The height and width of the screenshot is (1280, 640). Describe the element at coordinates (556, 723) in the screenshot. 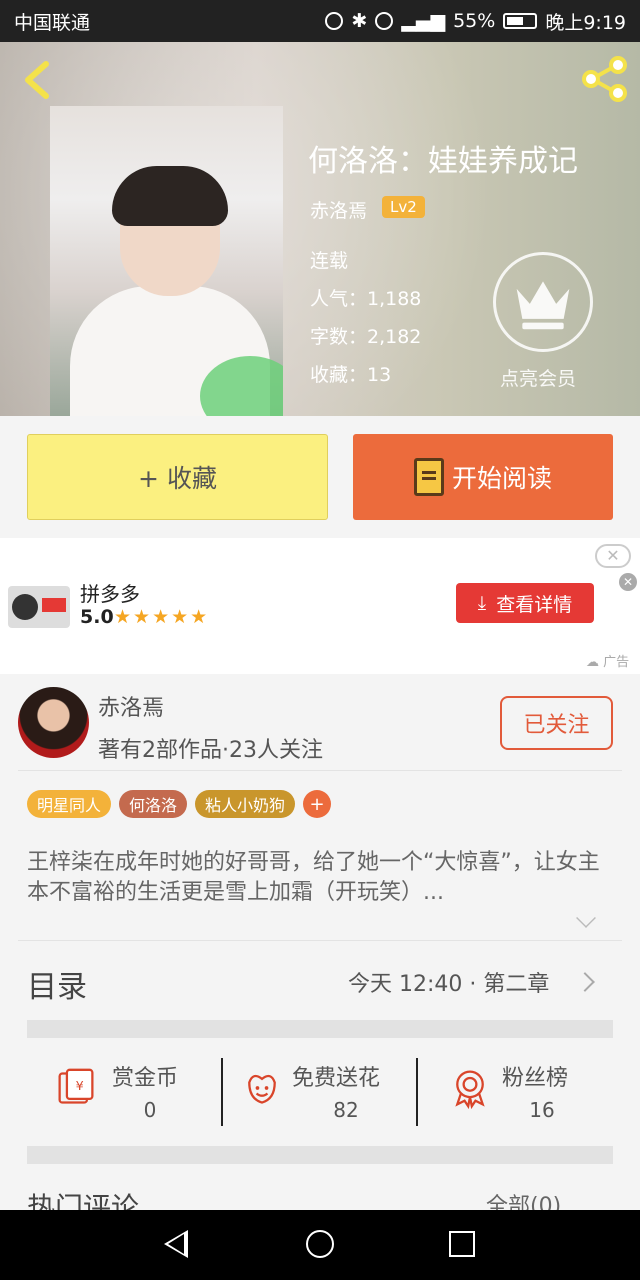

I see `follow-button: 已关注` at that location.